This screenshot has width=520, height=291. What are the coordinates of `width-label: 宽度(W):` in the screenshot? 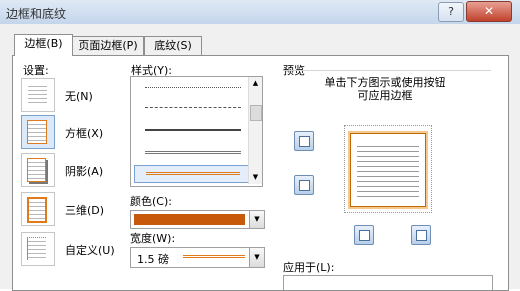 It's located at (153, 238).